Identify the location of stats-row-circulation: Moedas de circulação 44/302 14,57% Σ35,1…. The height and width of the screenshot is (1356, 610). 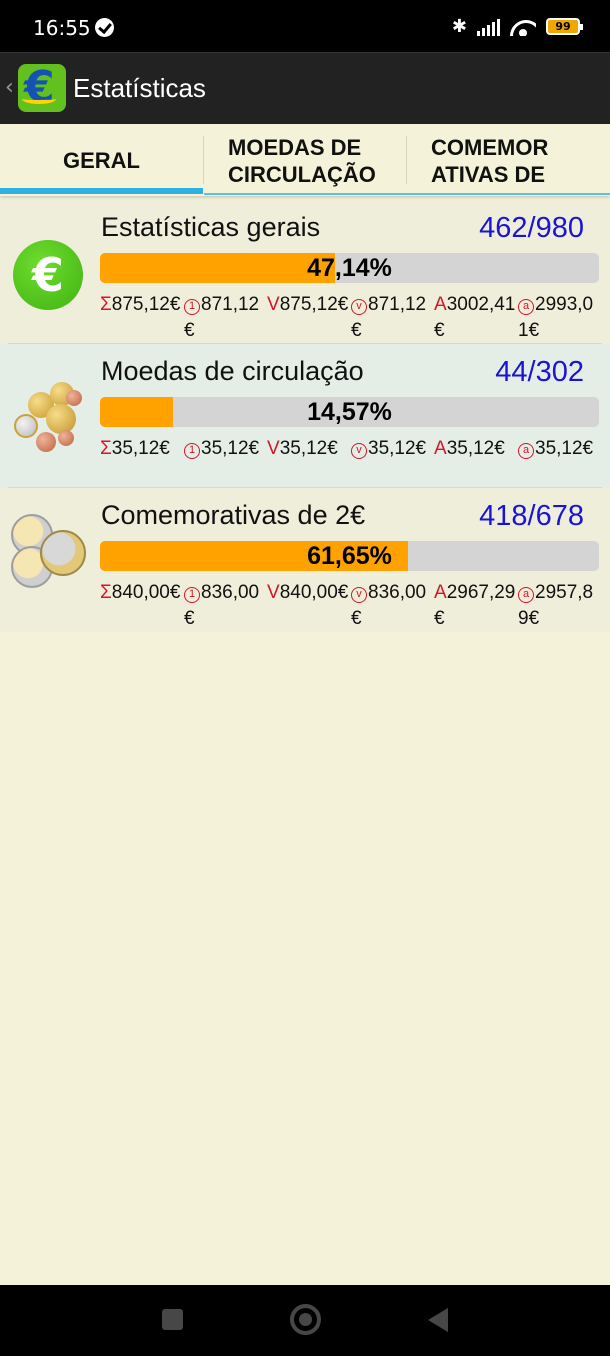
(305, 416).